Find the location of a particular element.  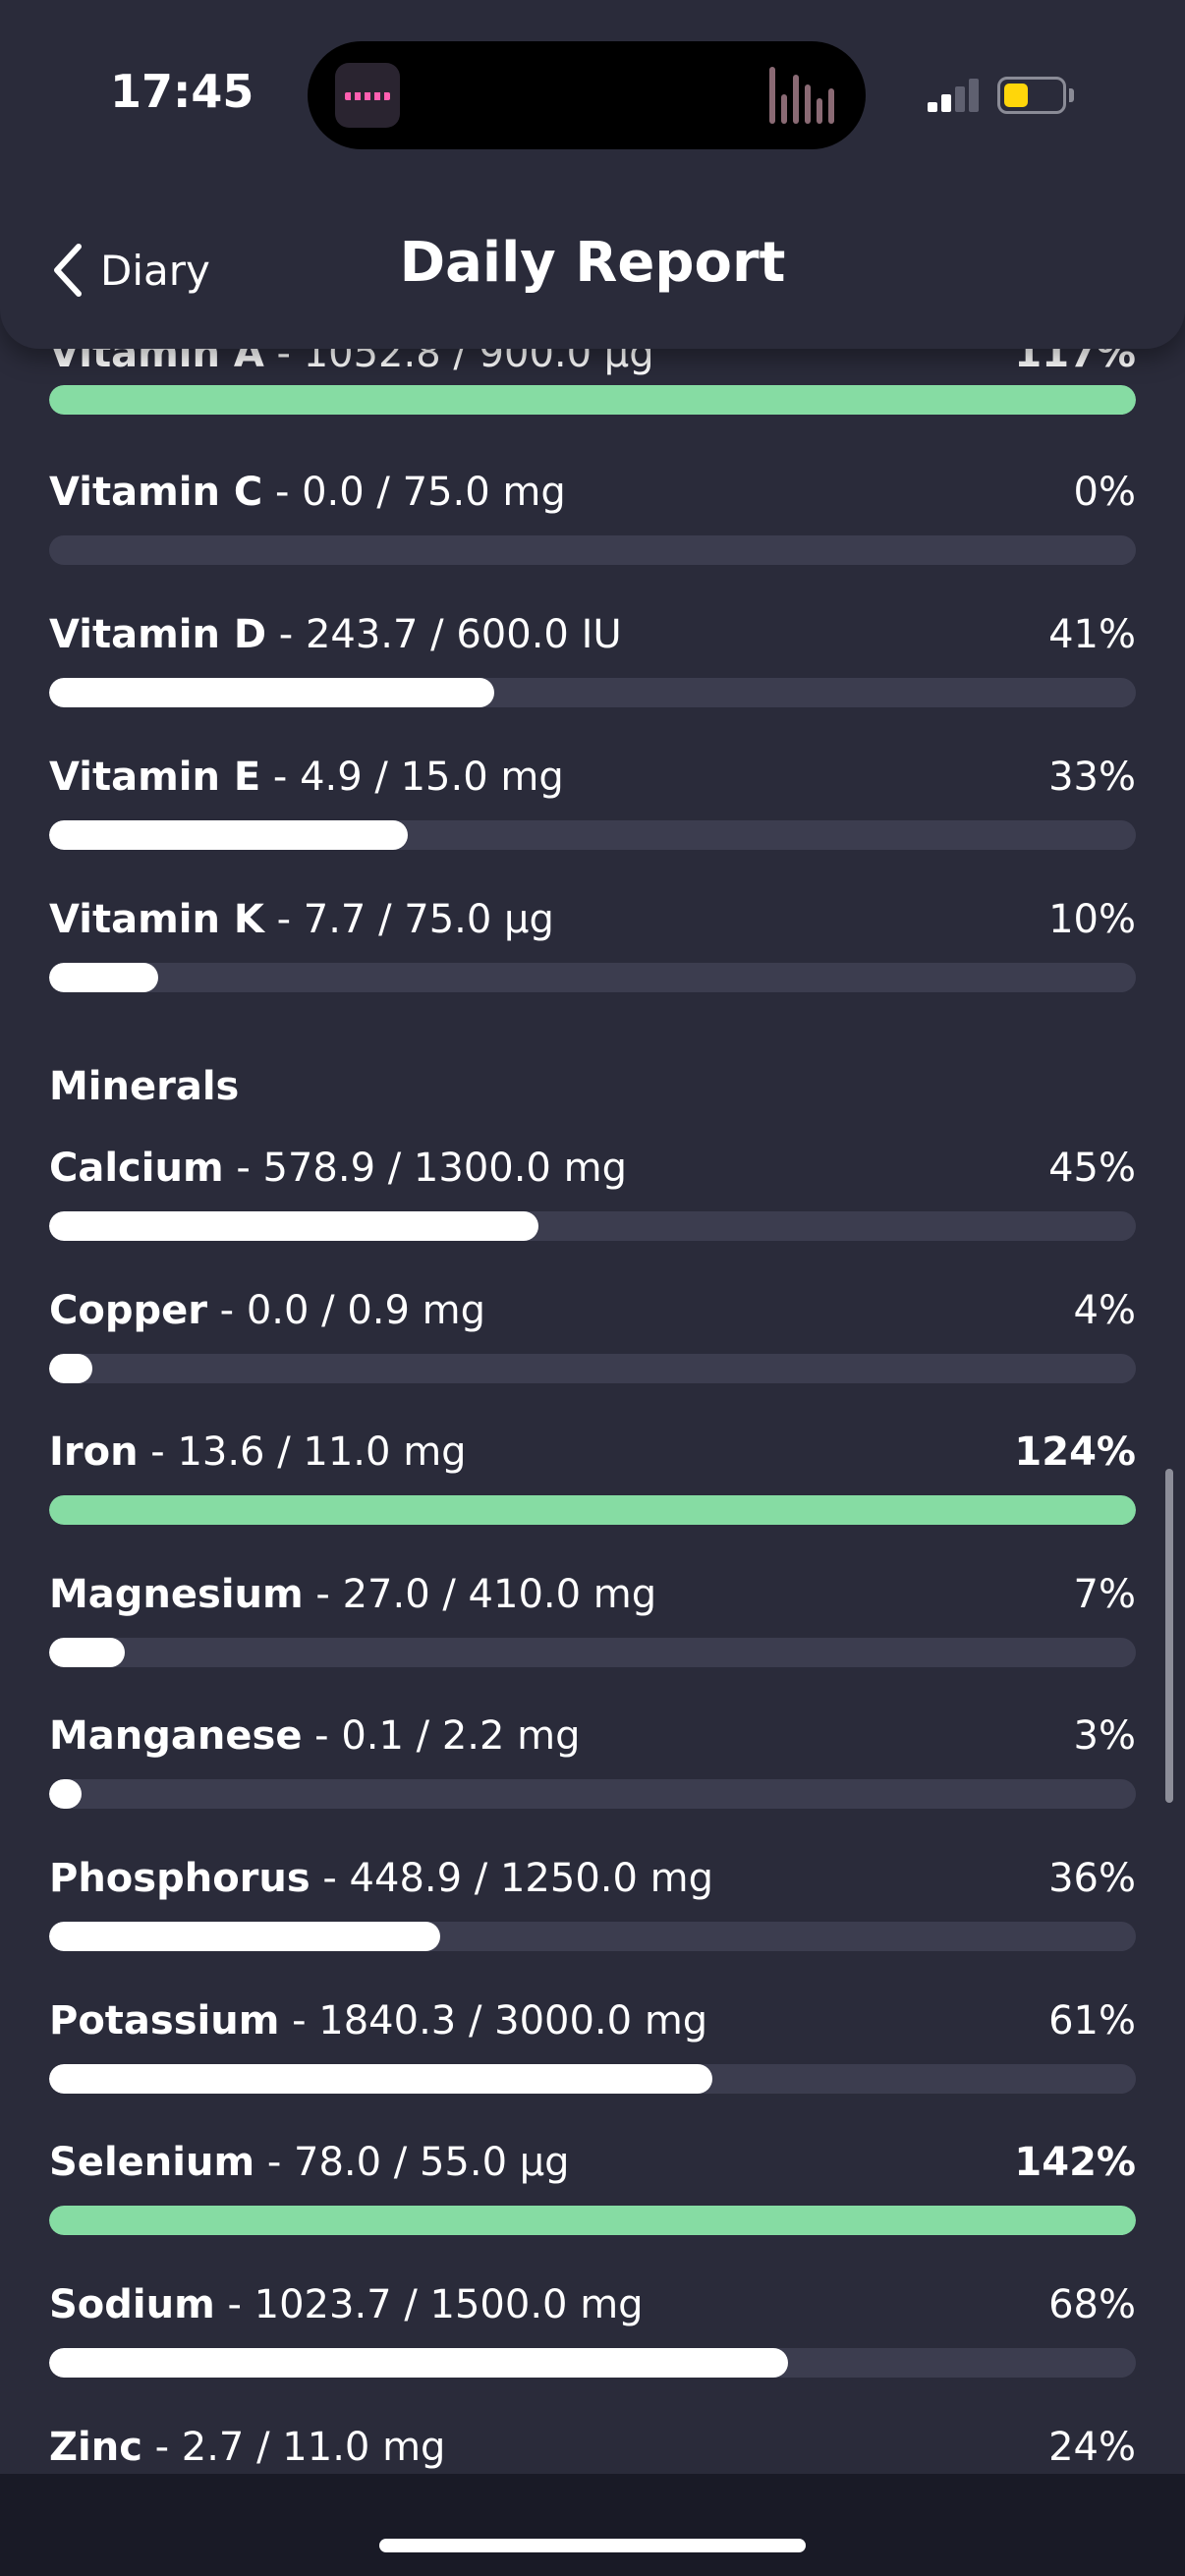

nutrient-percent: 7% is located at coordinates (1104, 1594).